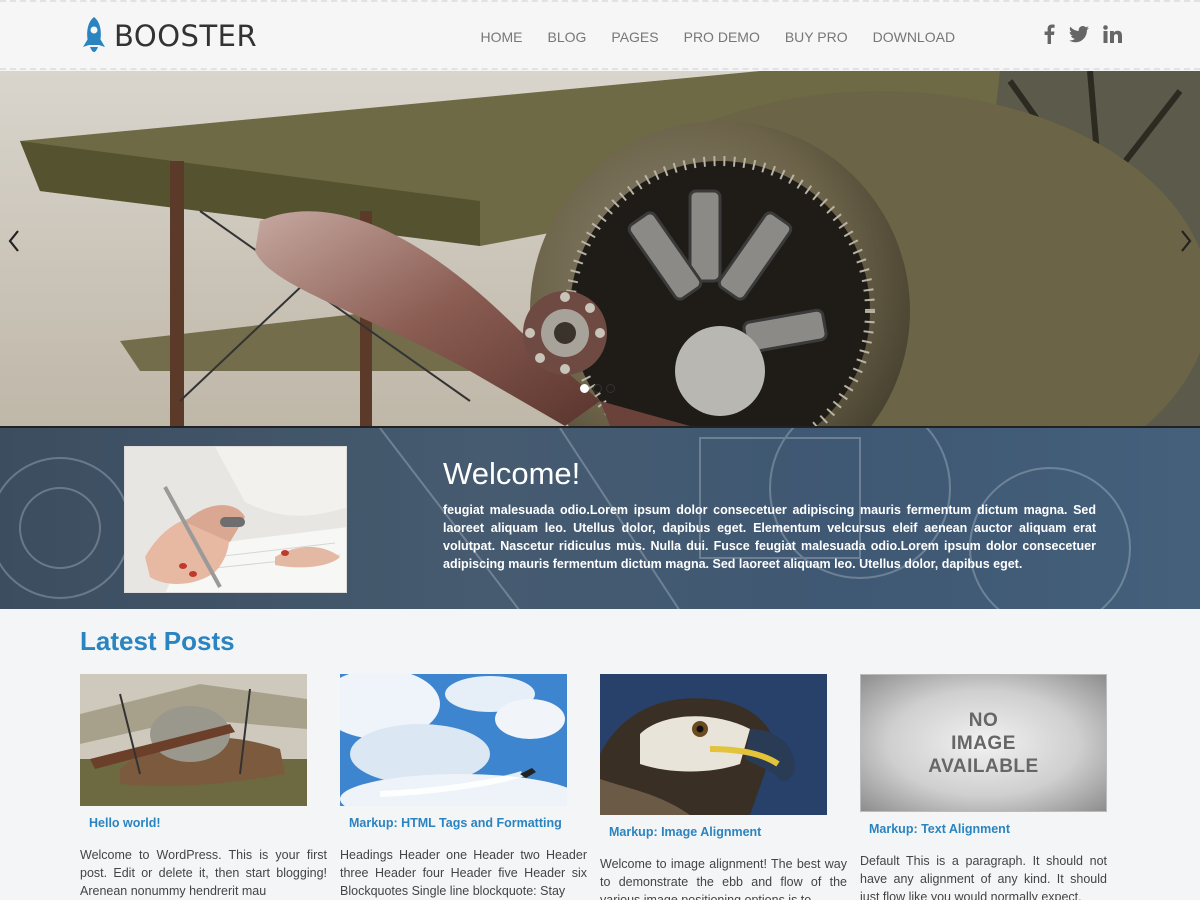 The image size is (1200, 900). Describe the element at coordinates (1112, 36) in the screenshot. I see `linkedin-icon` at that location.